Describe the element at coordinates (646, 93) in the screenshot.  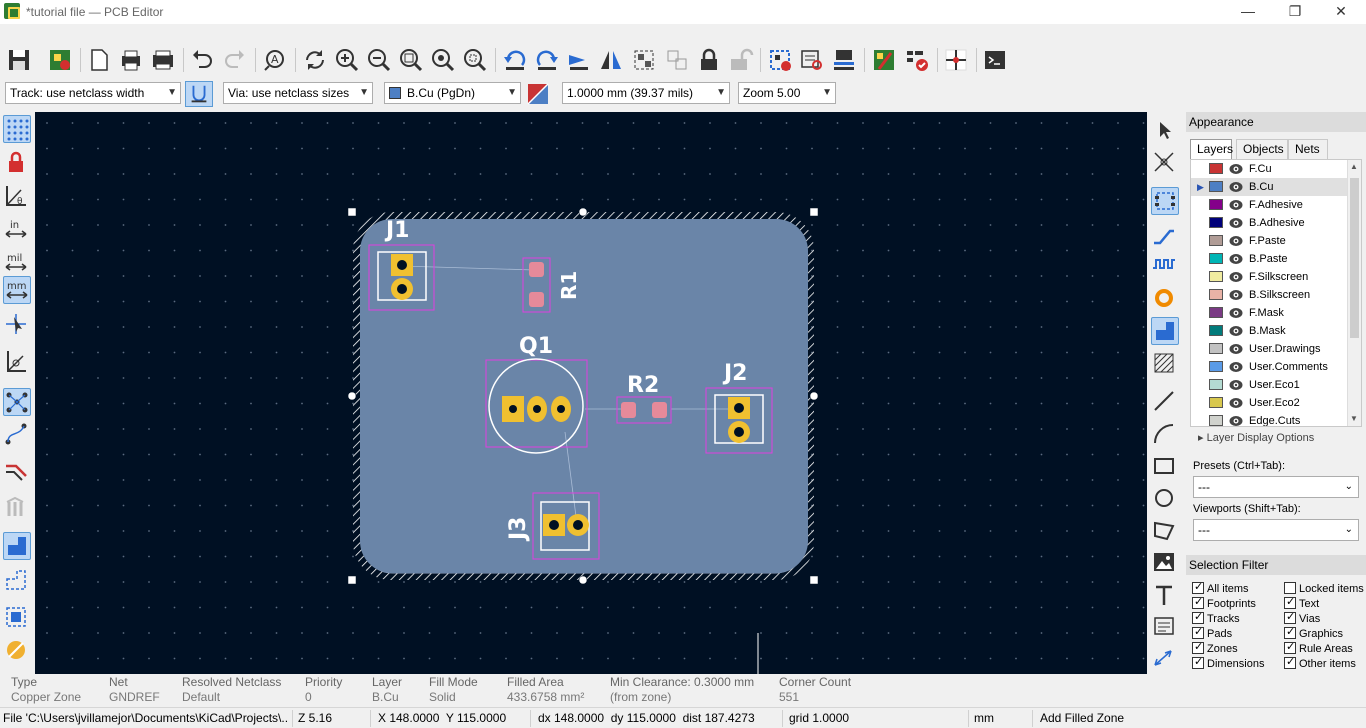
I see `grid-select: 1.0000 mm (39.37 mils) ▼` at that location.